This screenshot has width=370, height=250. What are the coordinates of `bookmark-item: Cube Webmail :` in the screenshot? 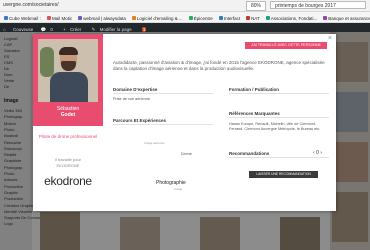 It's located at (21, 17).